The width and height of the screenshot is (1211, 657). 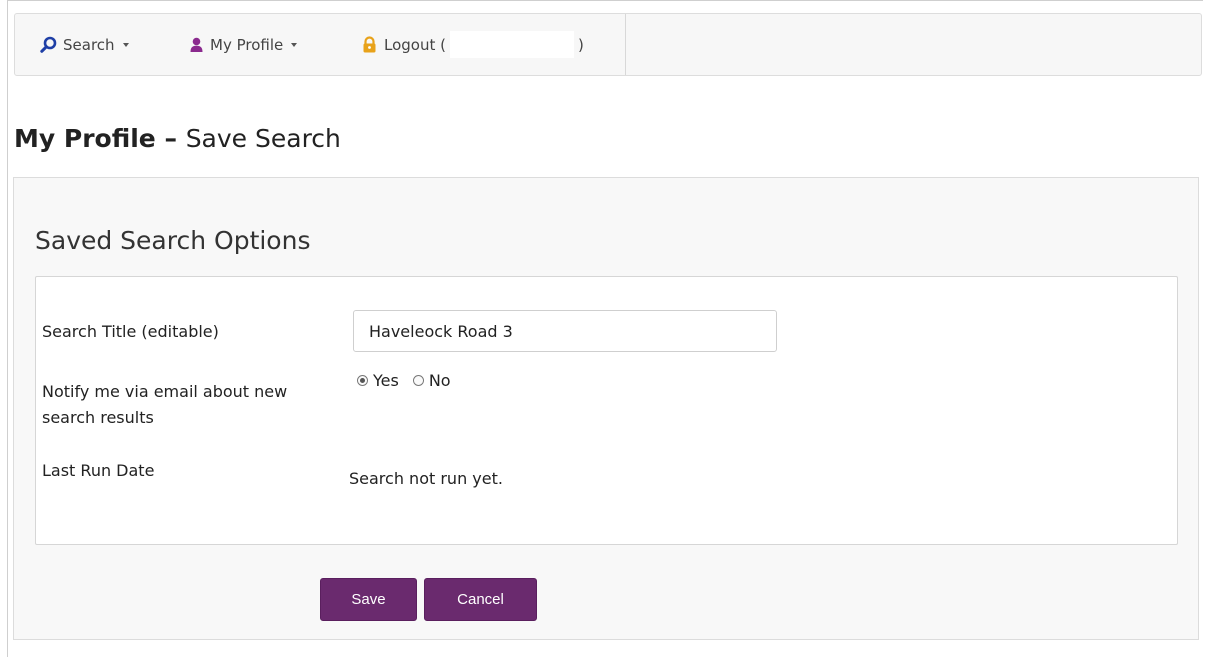 I want to click on nav-profile-dropdown: My Profile, so click(x=243, y=44).